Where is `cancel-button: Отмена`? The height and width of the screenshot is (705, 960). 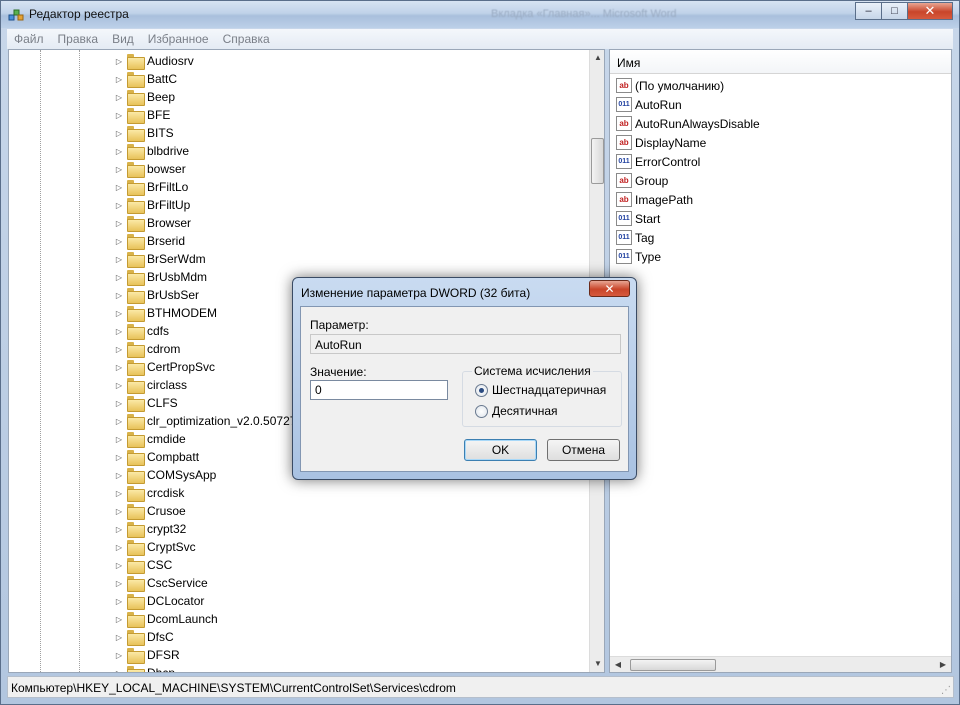
cancel-button: Отмена is located at coordinates (583, 450).